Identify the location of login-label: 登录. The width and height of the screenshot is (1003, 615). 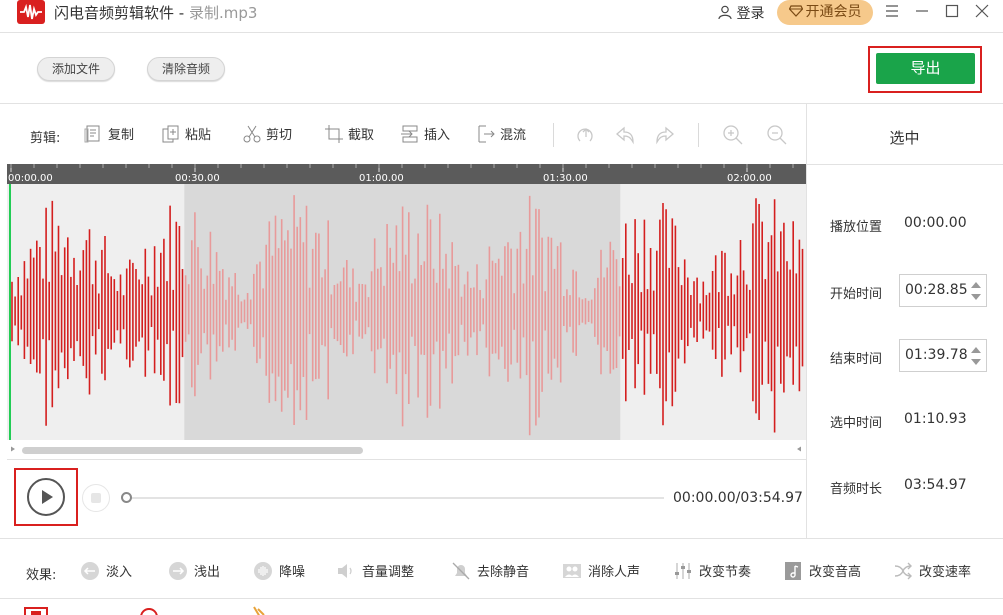
(750, 14).